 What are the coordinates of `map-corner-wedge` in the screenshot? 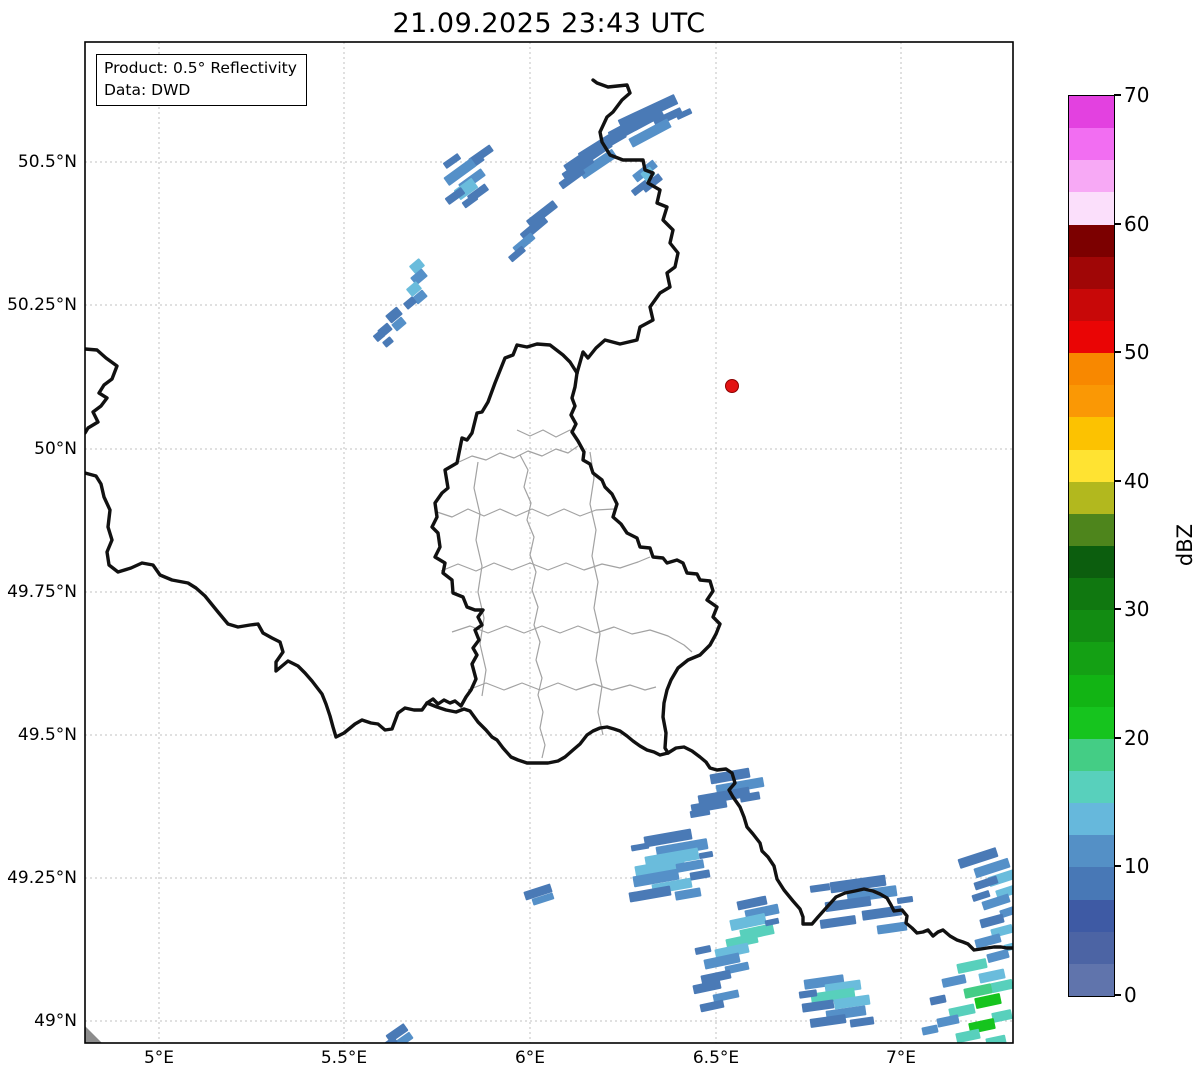 It's located at (93, 1034).